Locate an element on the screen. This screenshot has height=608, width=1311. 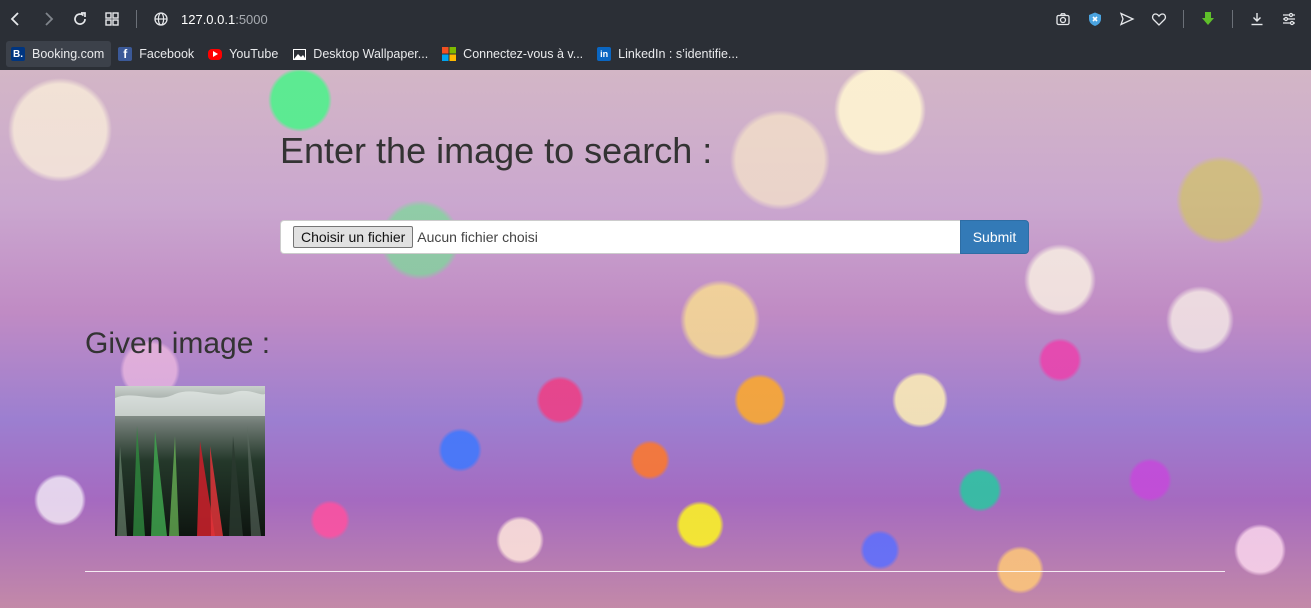
bookmark-label: Facebook is located at coordinates (167, 54).